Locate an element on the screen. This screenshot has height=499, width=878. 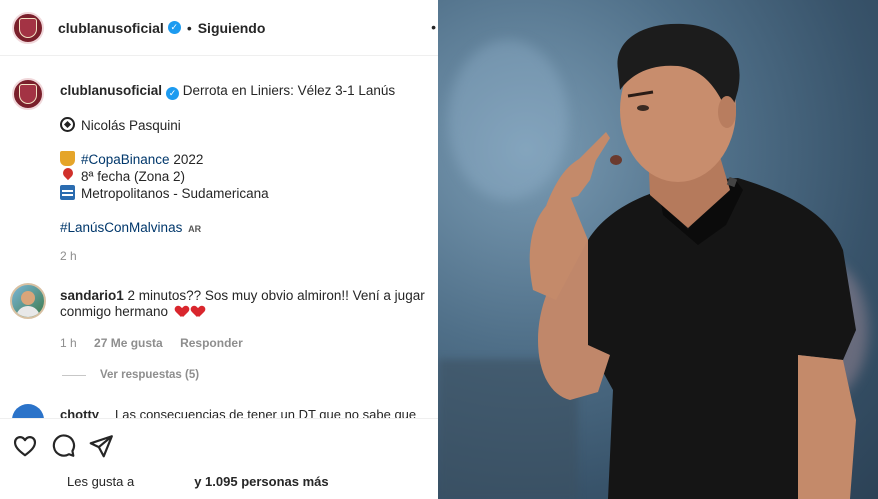
reply-button: Responder is located at coordinates (211, 343).